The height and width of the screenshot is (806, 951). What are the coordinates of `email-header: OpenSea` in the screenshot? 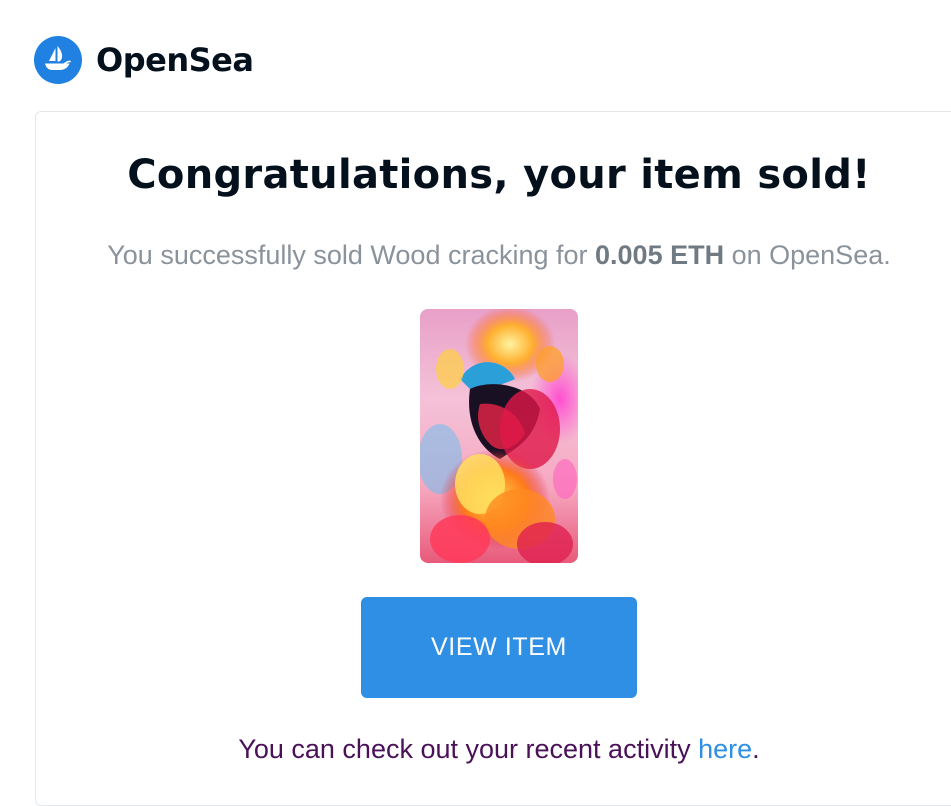 It's located at (144, 60).